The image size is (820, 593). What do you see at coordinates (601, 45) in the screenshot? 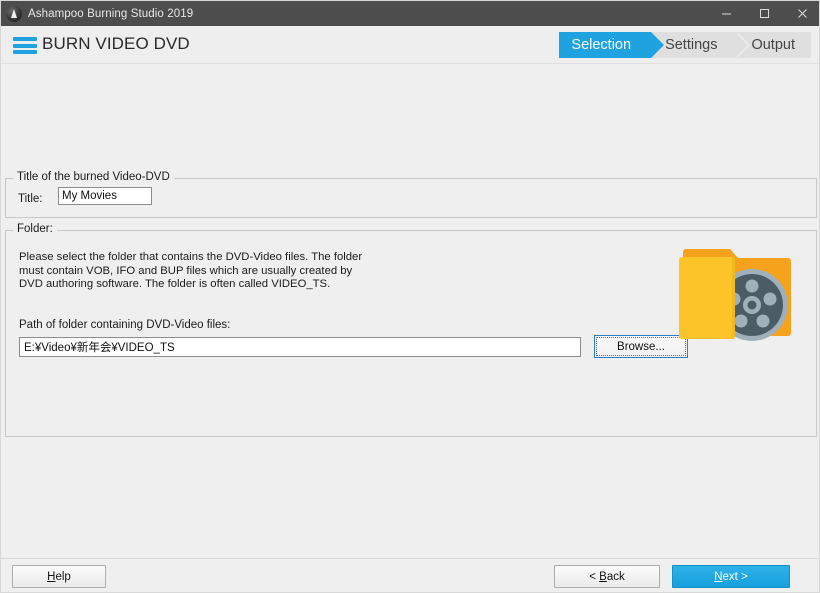
I see `step-selection-label: Selection` at bounding box center [601, 45].